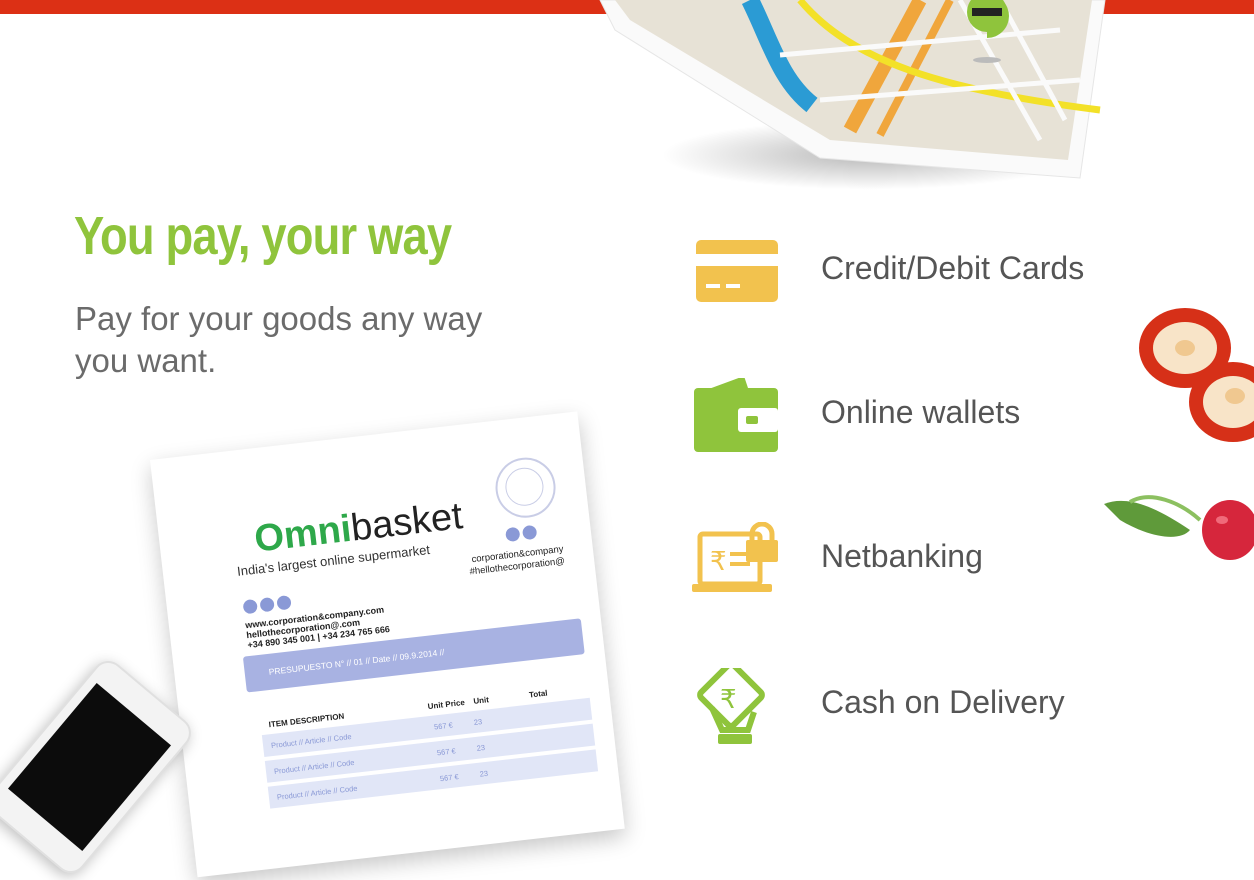  Describe the element at coordinates (529, 532) in the screenshot. I see `facebook-icon` at that location.